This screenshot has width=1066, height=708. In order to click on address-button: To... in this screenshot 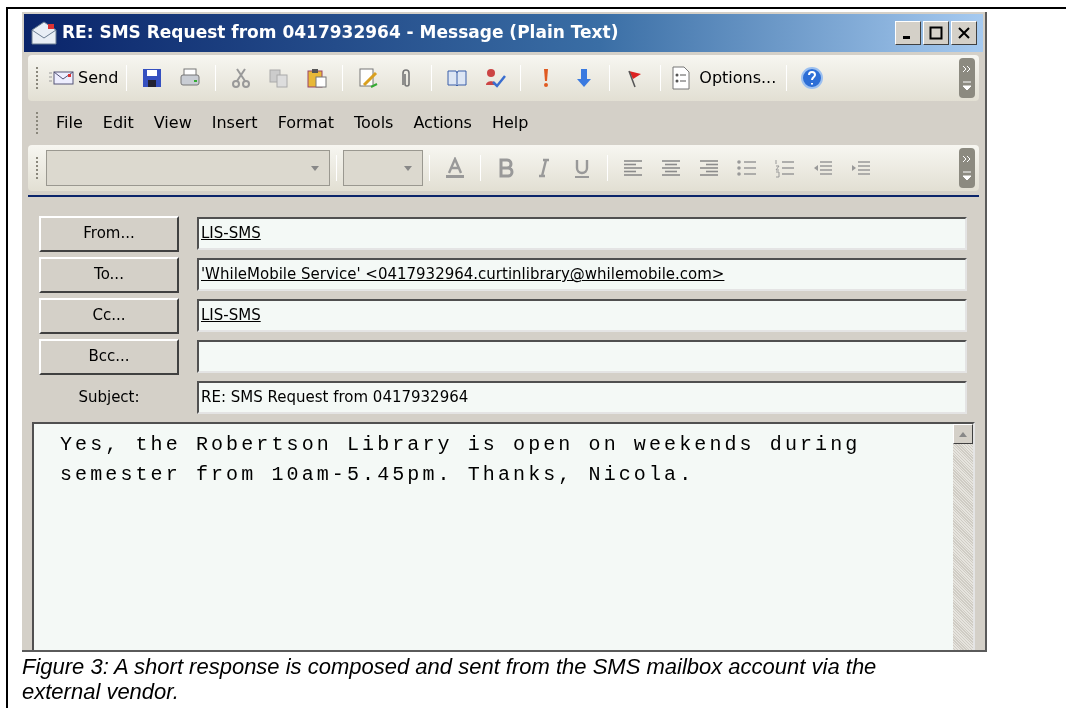, I will do `click(109, 274)`.